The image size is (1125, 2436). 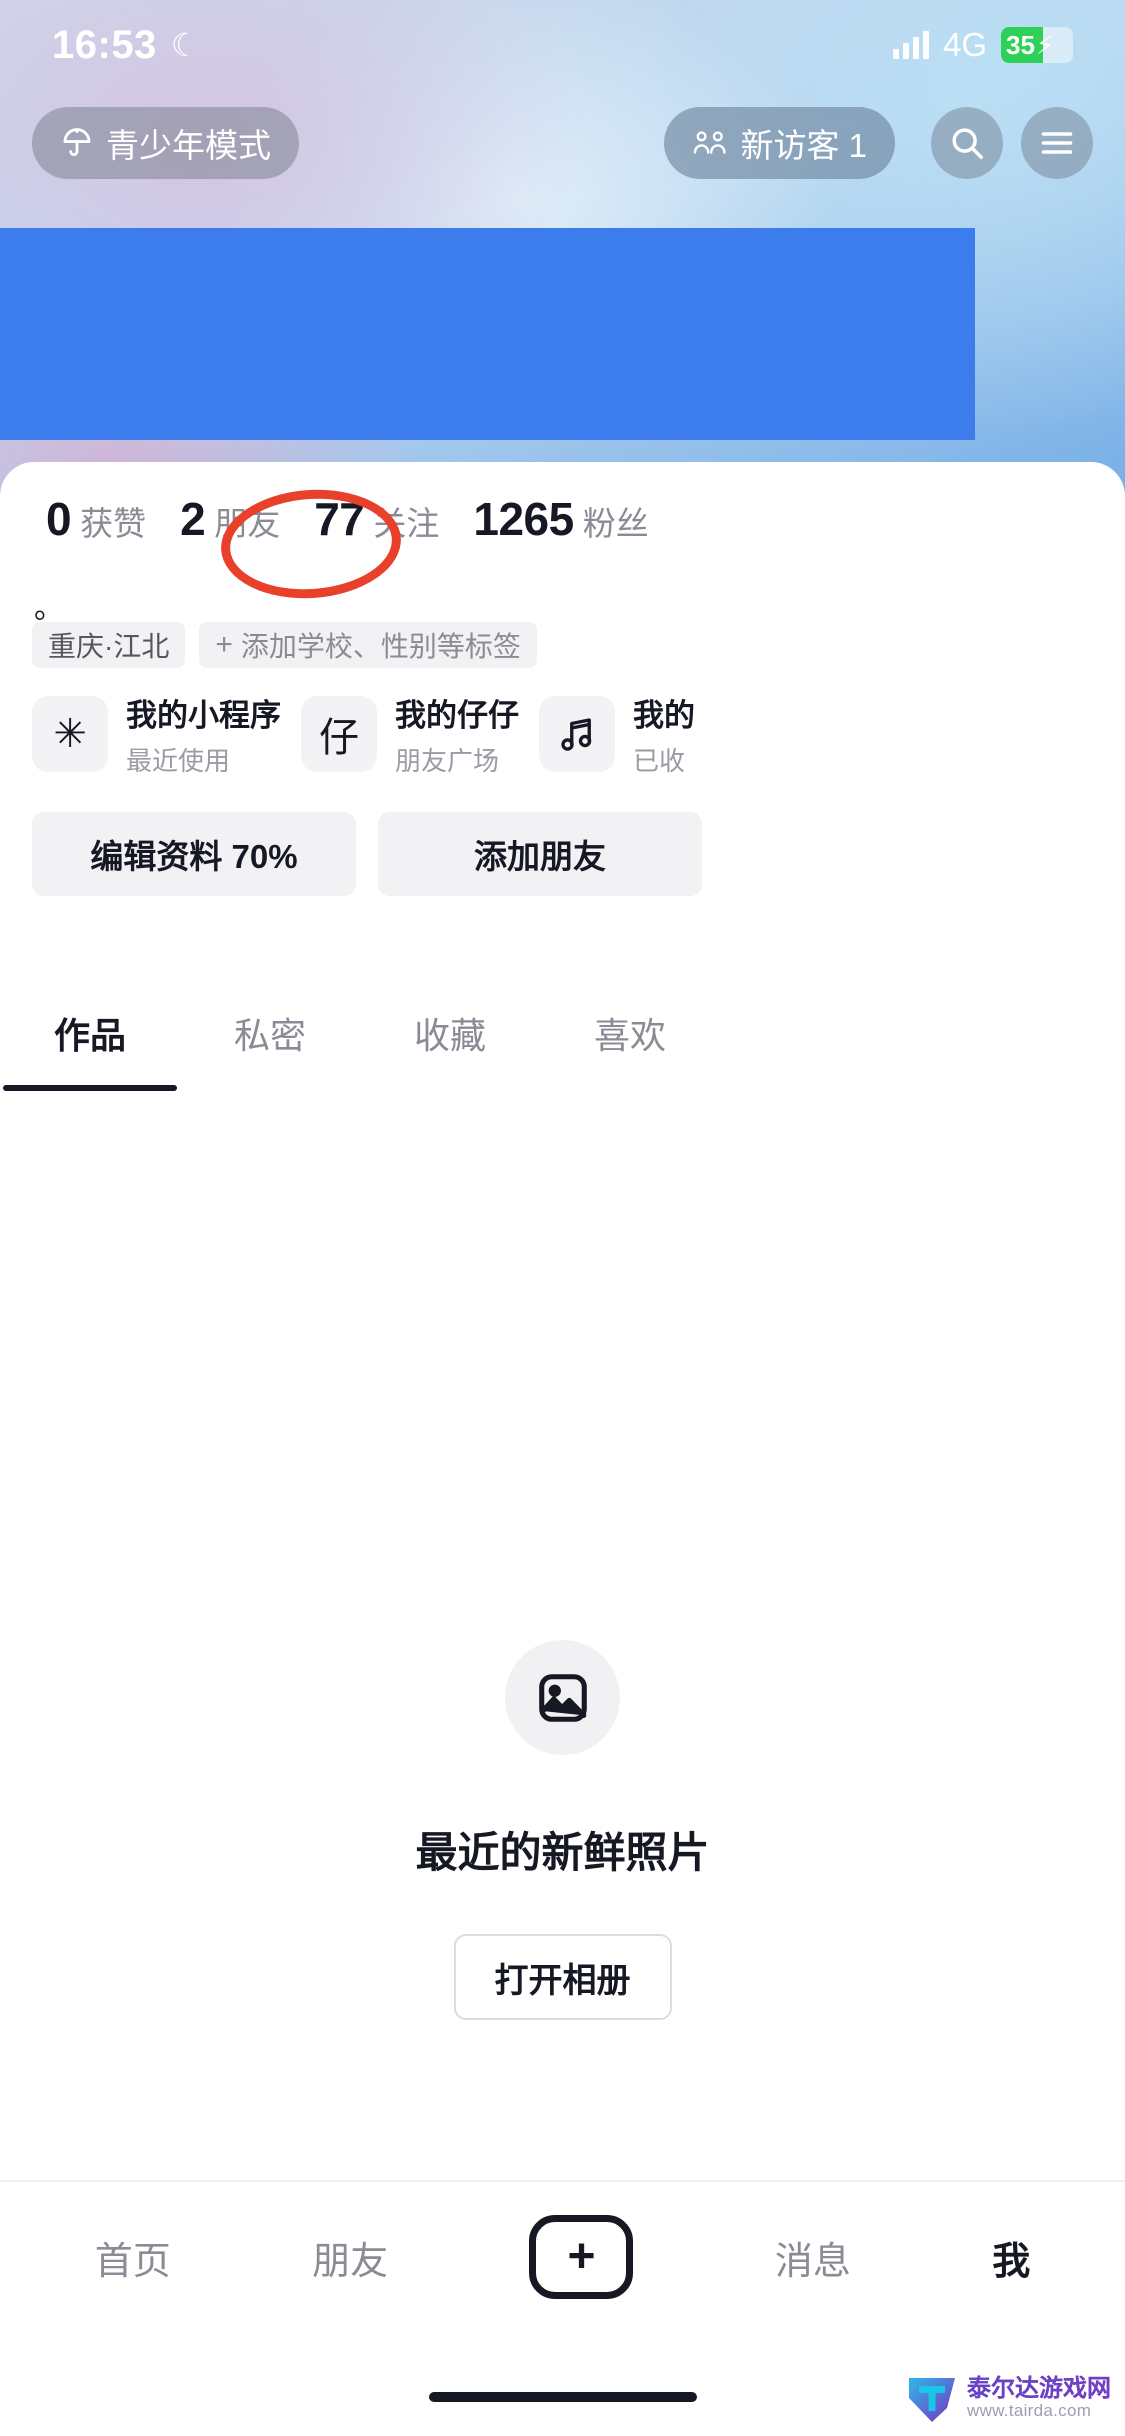 What do you see at coordinates (447, 761) in the screenshot?
I see `card-subtitle: 朋友广场` at bounding box center [447, 761].